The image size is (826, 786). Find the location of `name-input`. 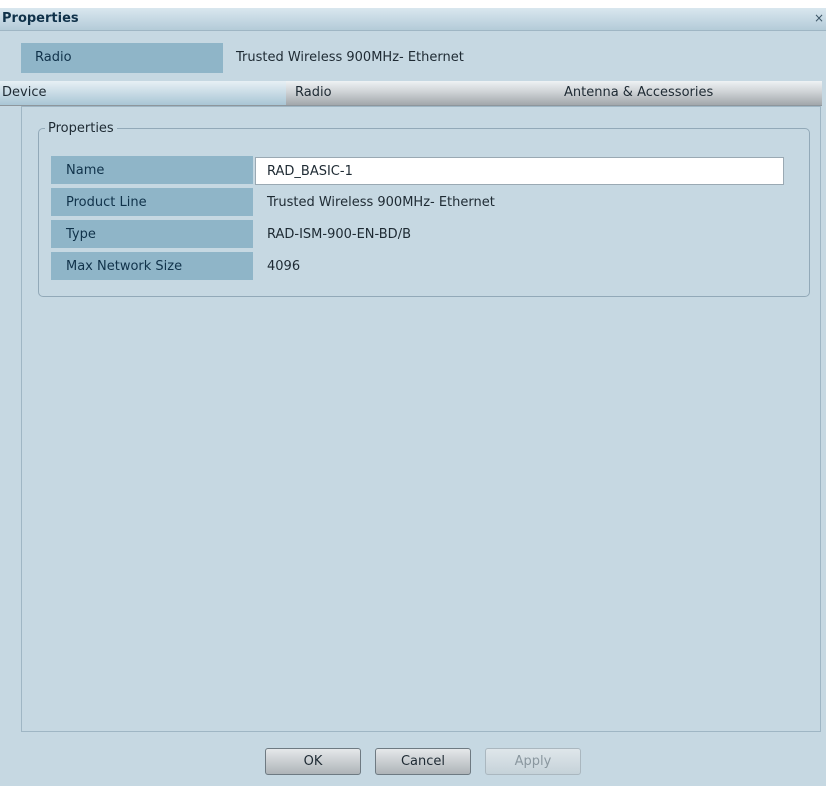

name-input is located at coordinates (519, 171).